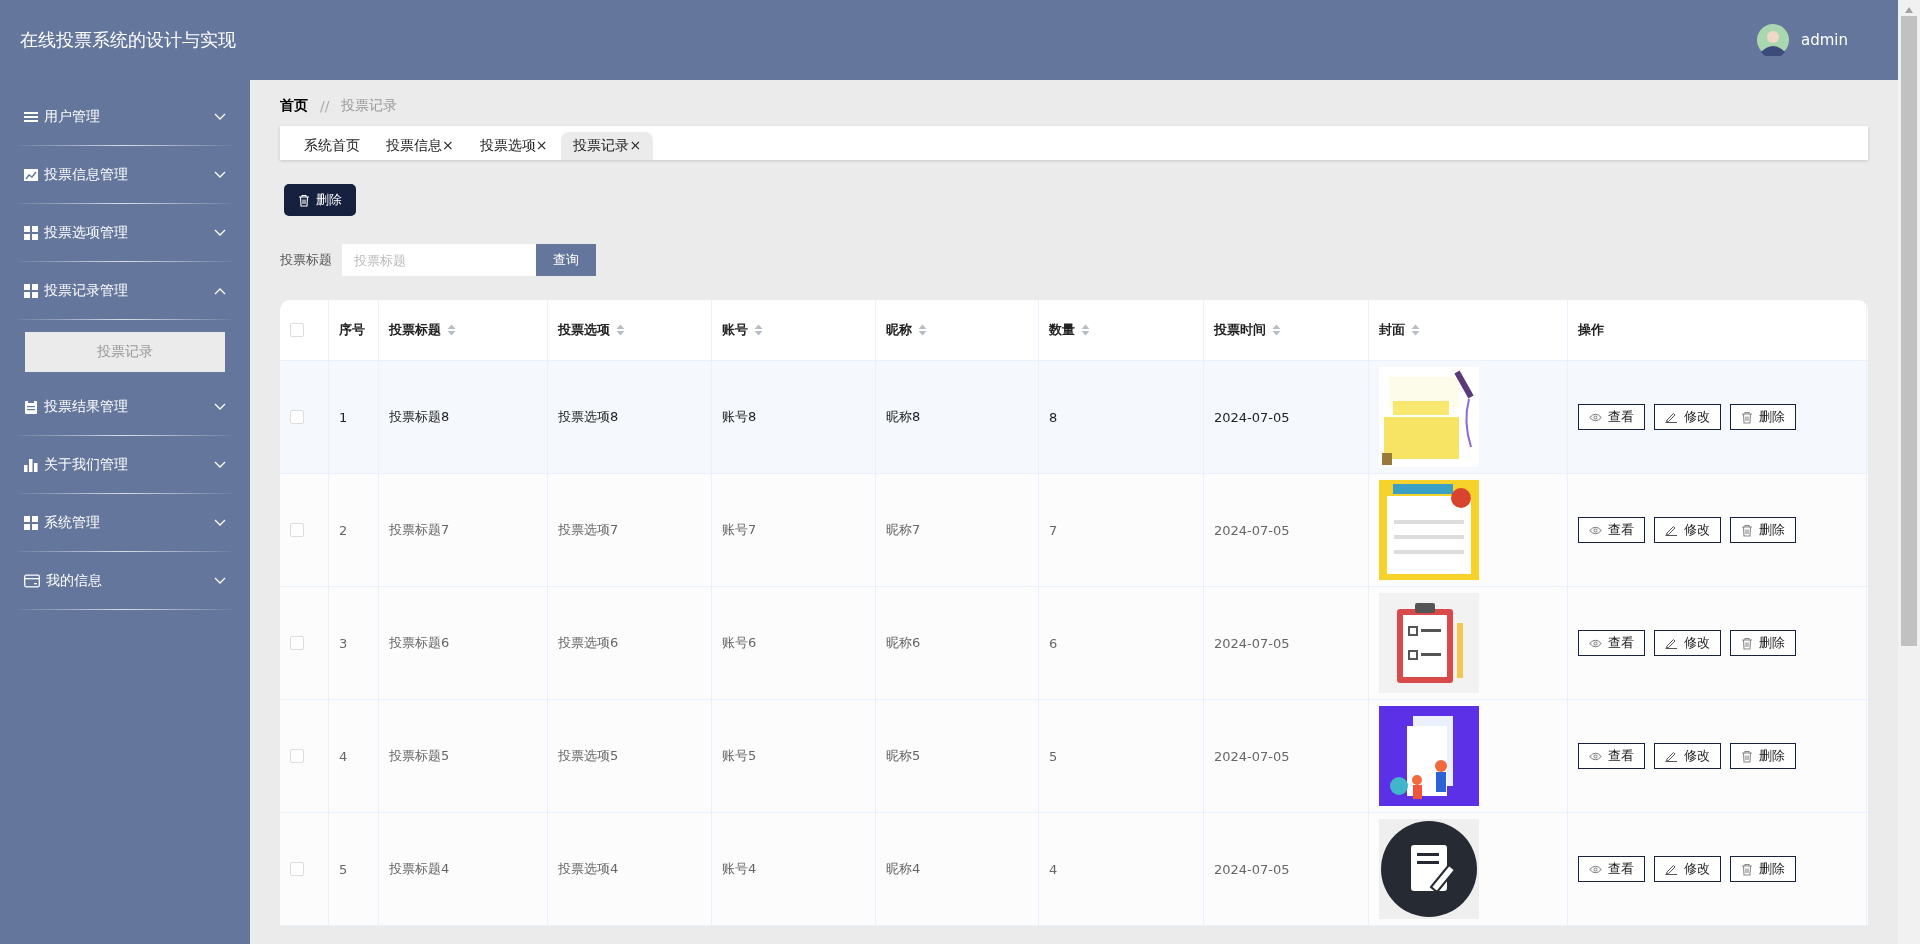  What do you see at coordinates (439, 260) in the screenshot?
I see `search-field: 投票标题` at bounding box center [439, 260].